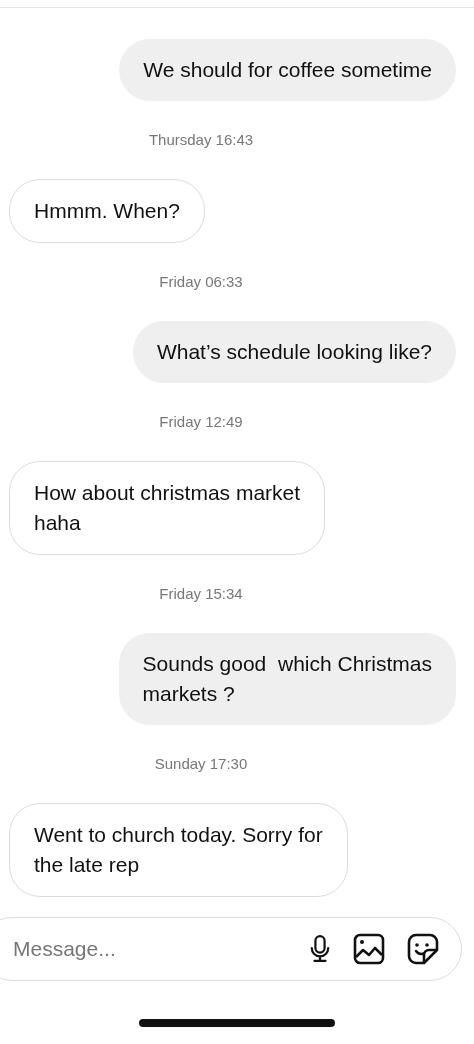 The width and height of the screenshot is (474, 1044). What do you see at coordinates (201, 422) in the screenshot?
I see `timestamp: Friday 12:49` at bounding box center [201, 422].